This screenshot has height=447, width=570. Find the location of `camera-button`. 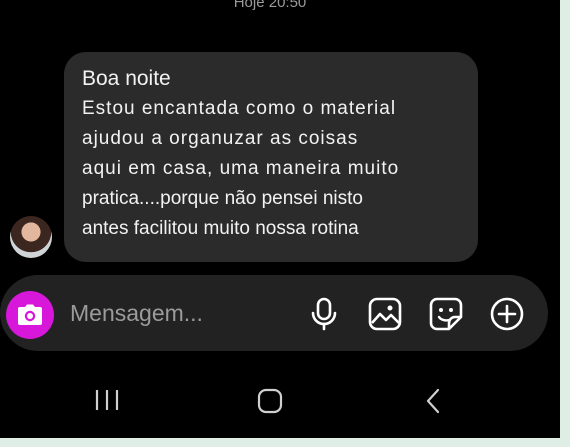

camera-button is located at coordinates (30, 315).